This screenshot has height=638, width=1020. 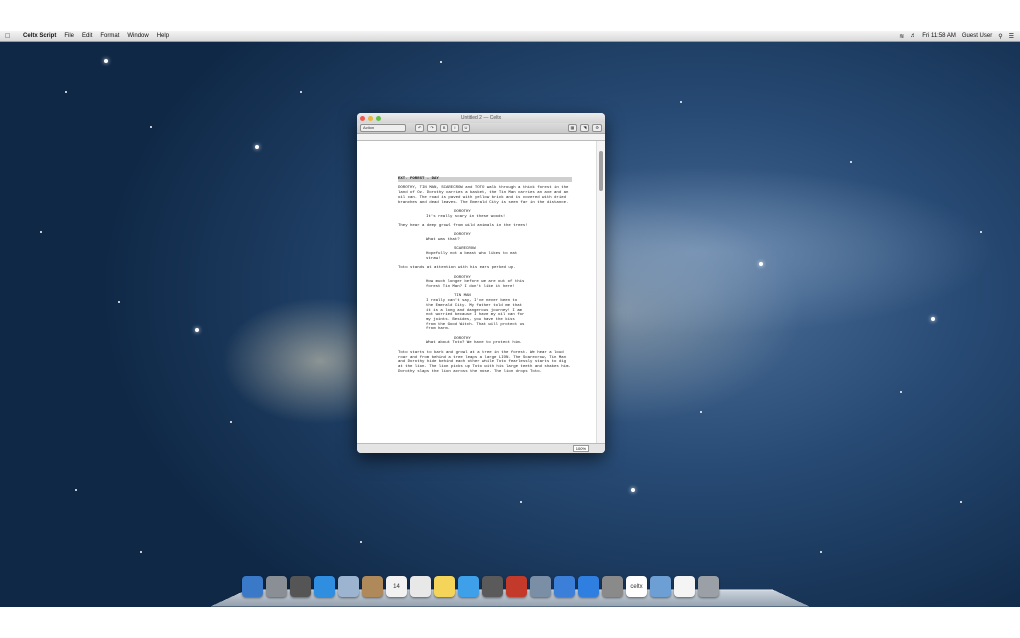 I want to click on insert-icon: ▦, so click(x=572, y=128).